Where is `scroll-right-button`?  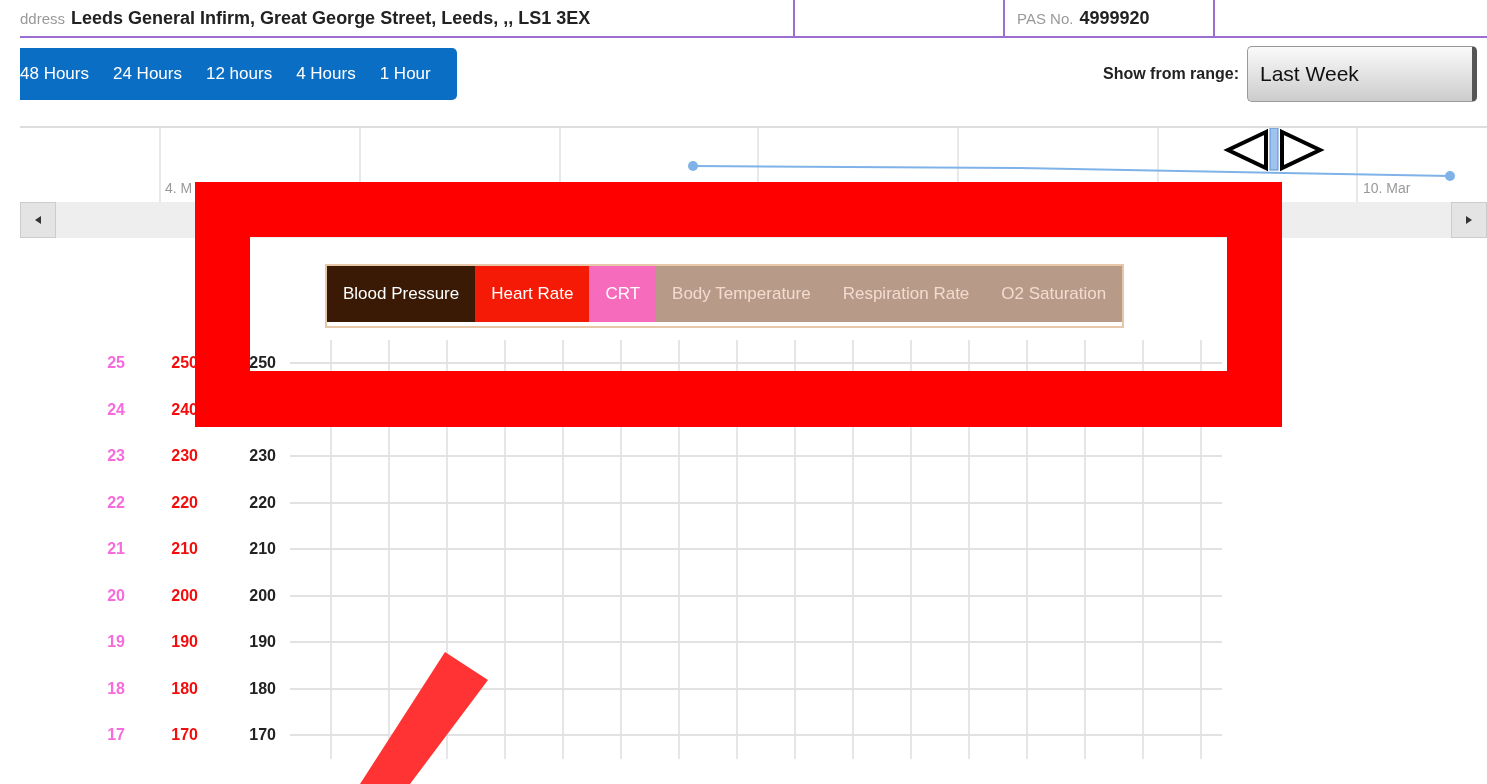 scroll-right-button is located at coordinates (1469, 220).